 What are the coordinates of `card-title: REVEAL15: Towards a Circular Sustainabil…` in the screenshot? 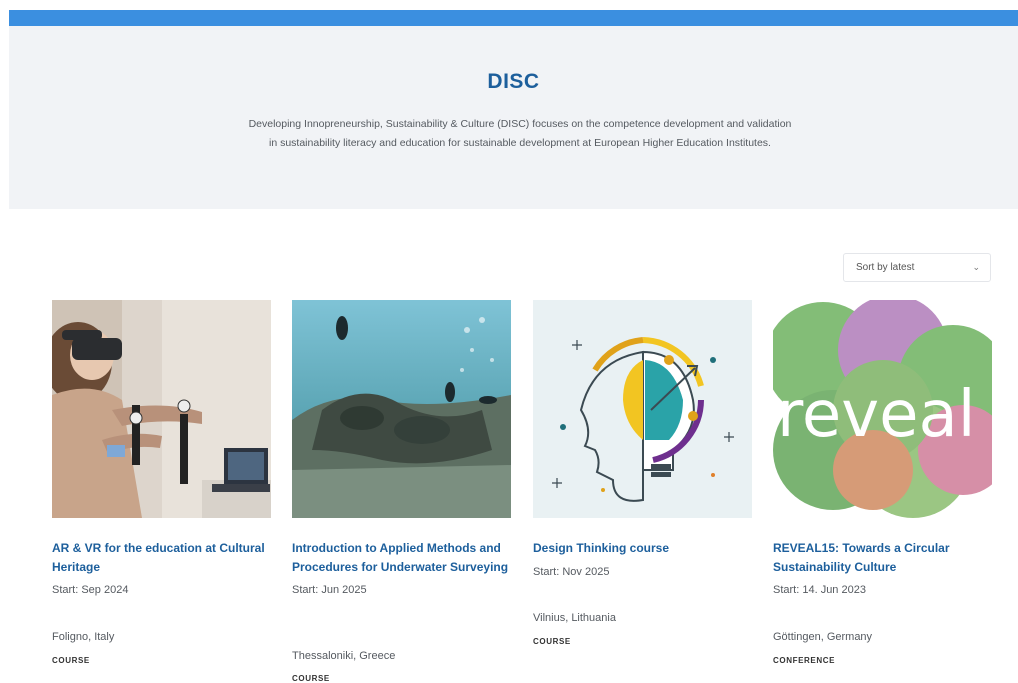 It's located at (882, 557).